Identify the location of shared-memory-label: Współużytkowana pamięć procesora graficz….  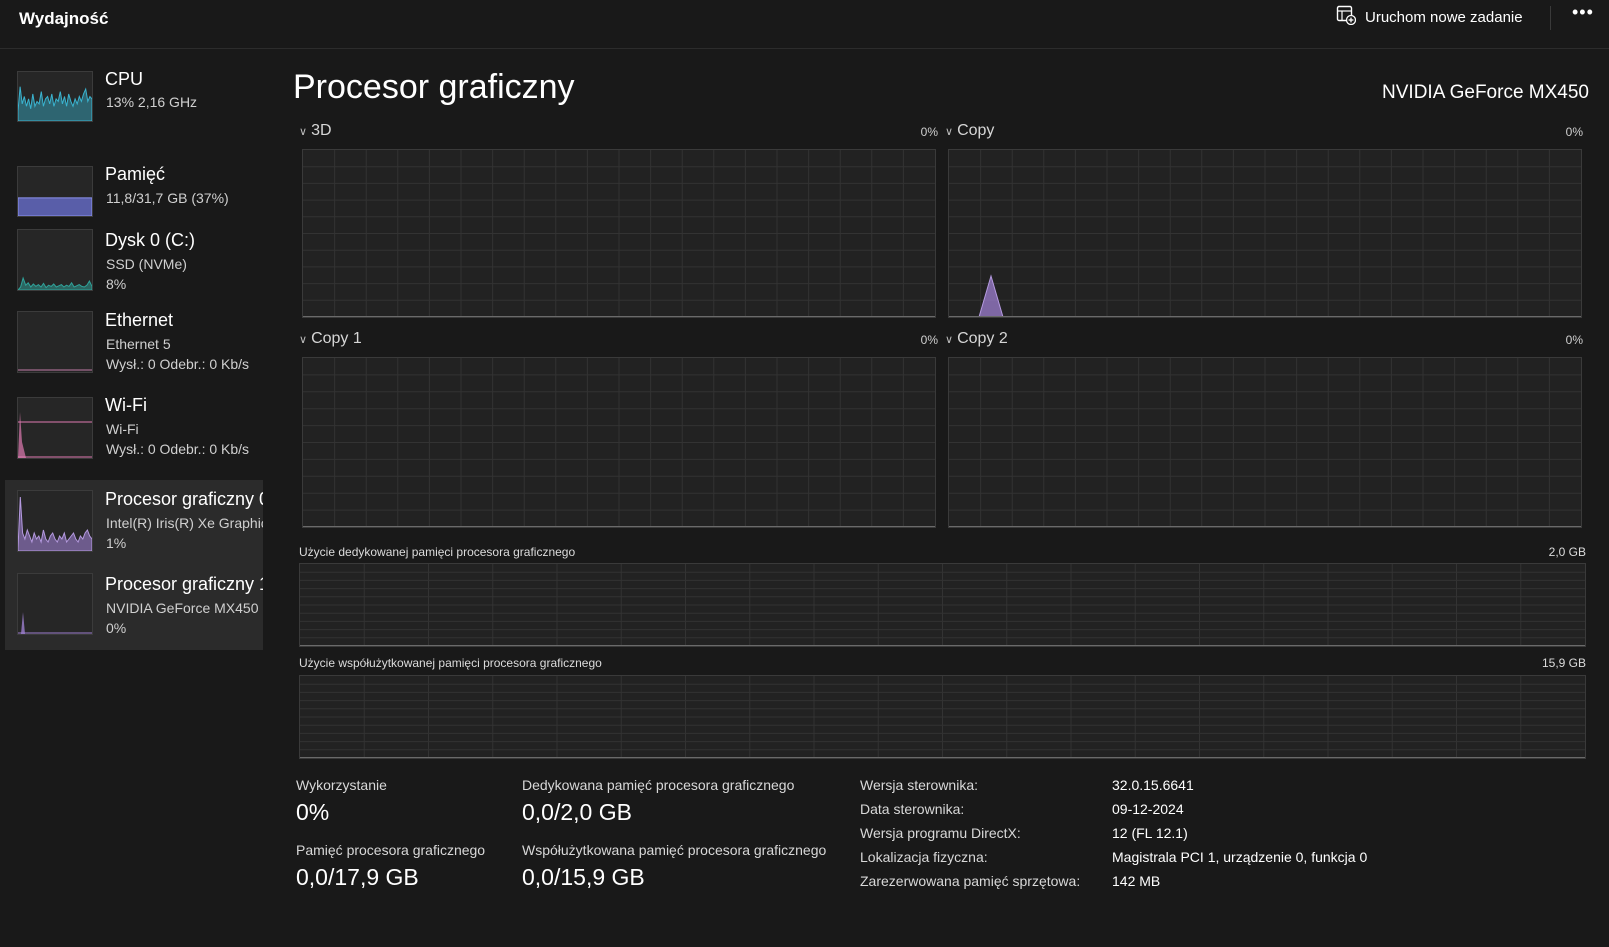
(674, 850).